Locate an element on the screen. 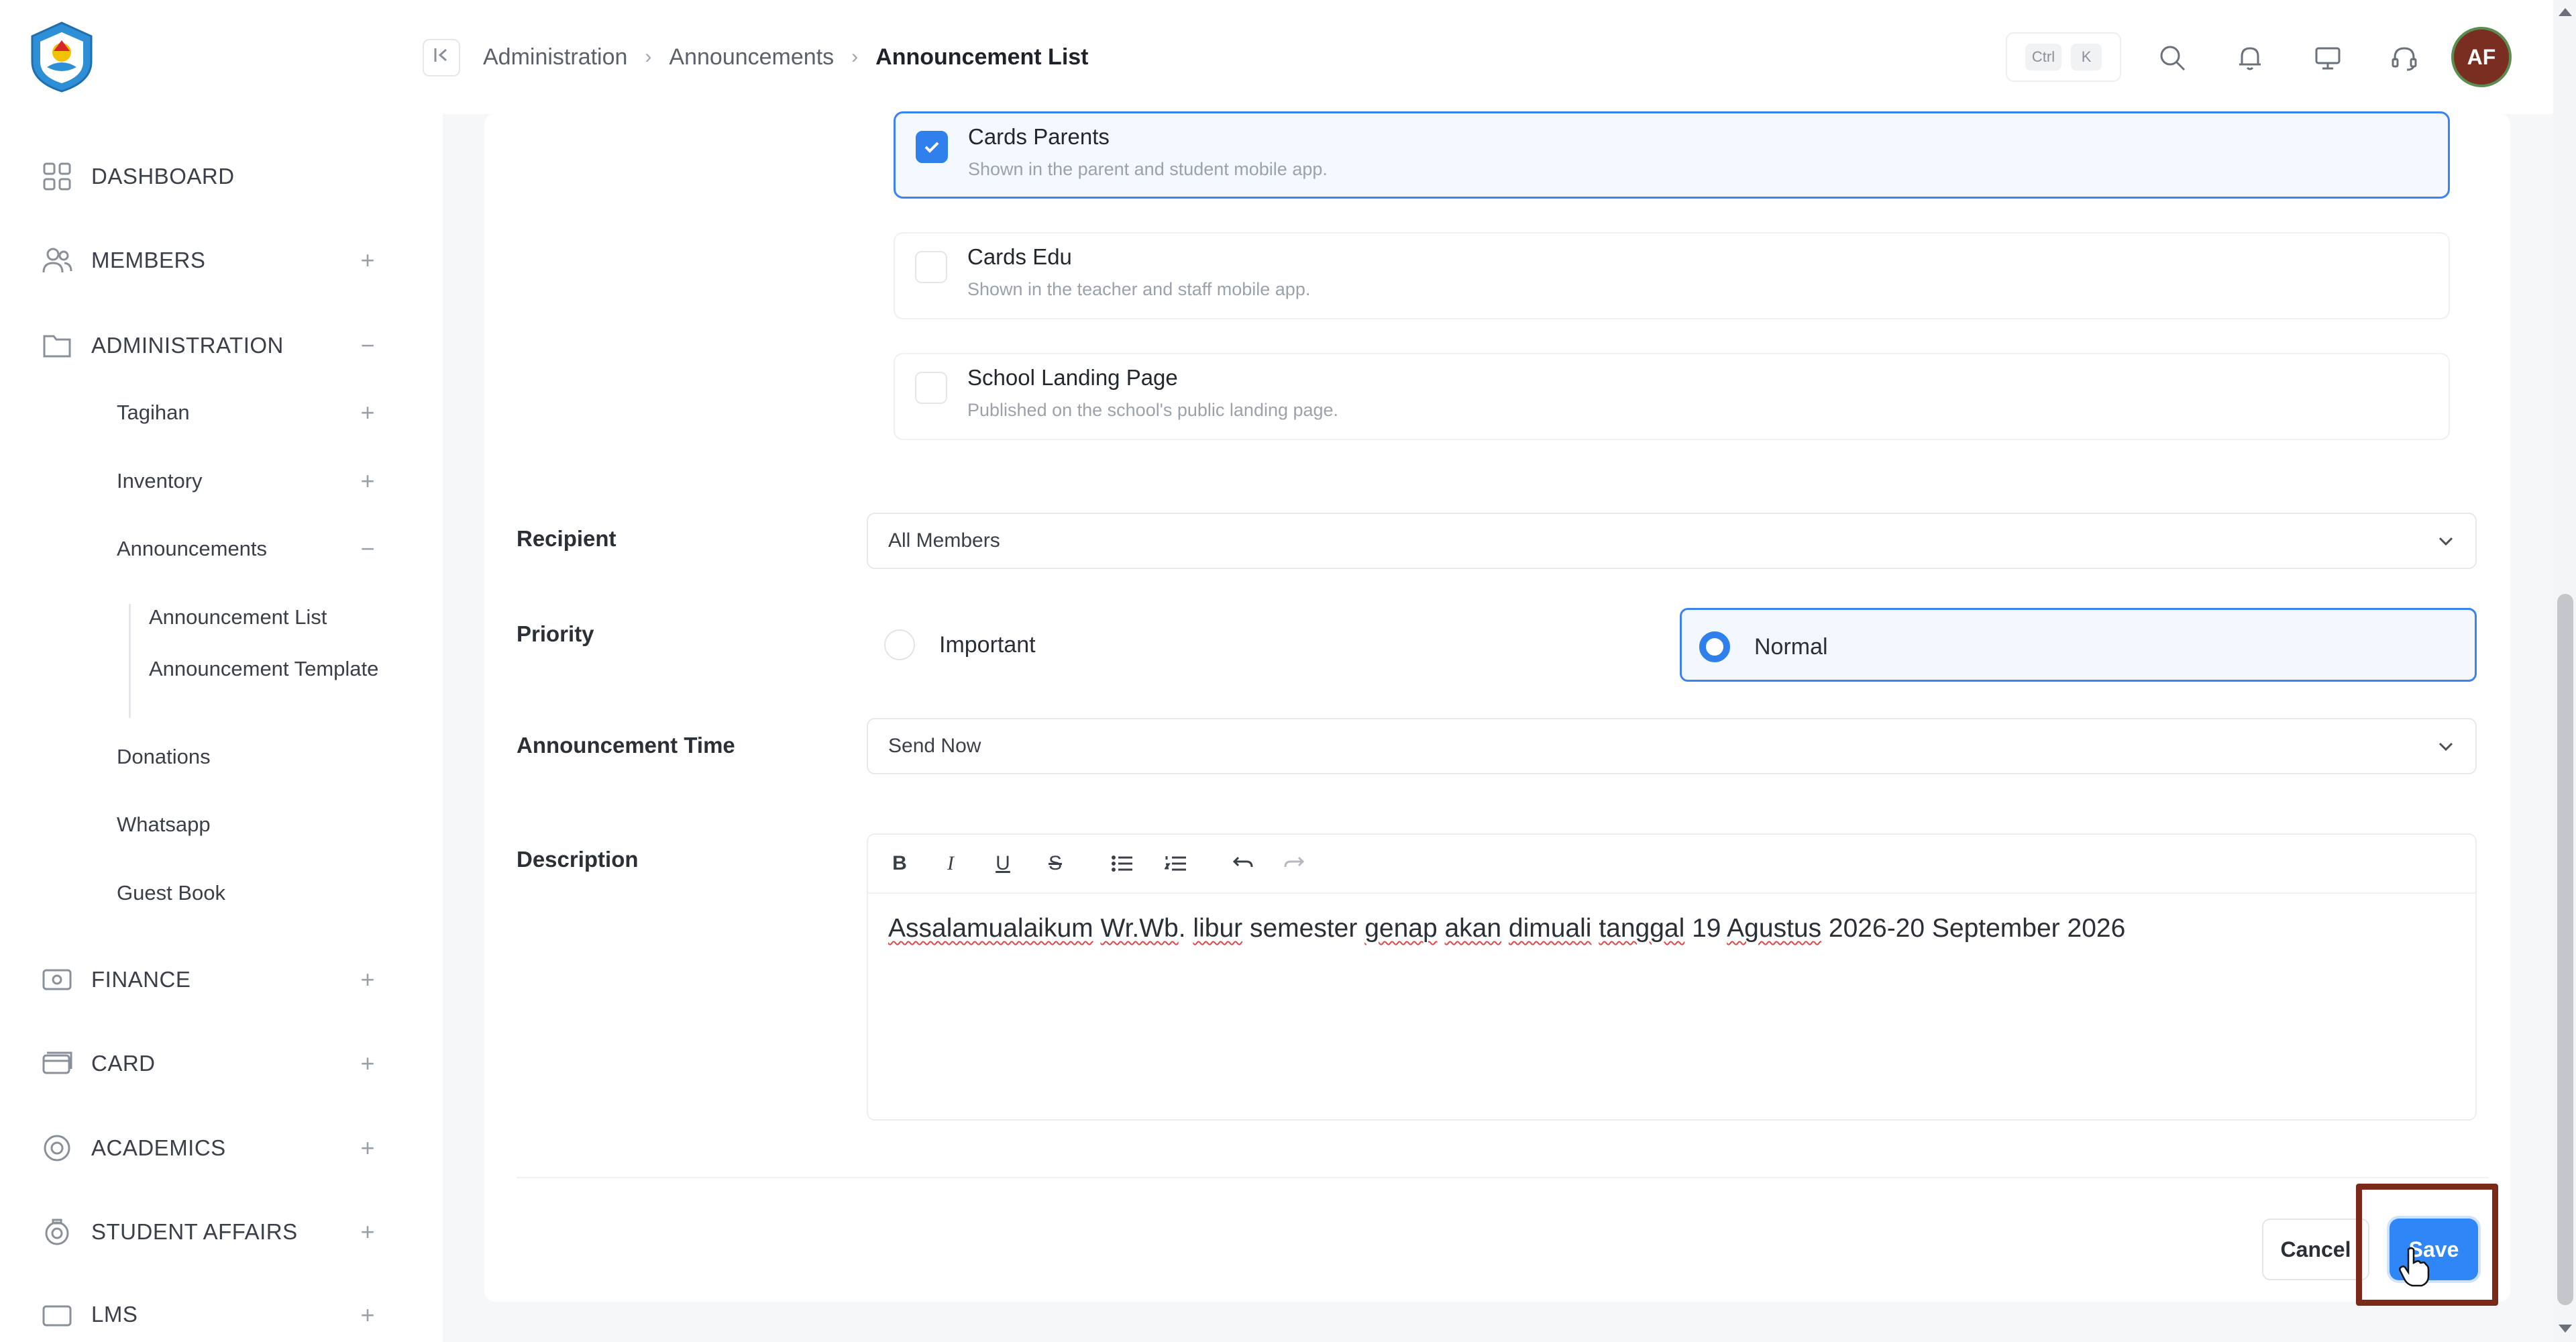 The height and width of the screenshot is (1342, 2576). hand-cursor-icon is located at coordinates (2414, 1267).